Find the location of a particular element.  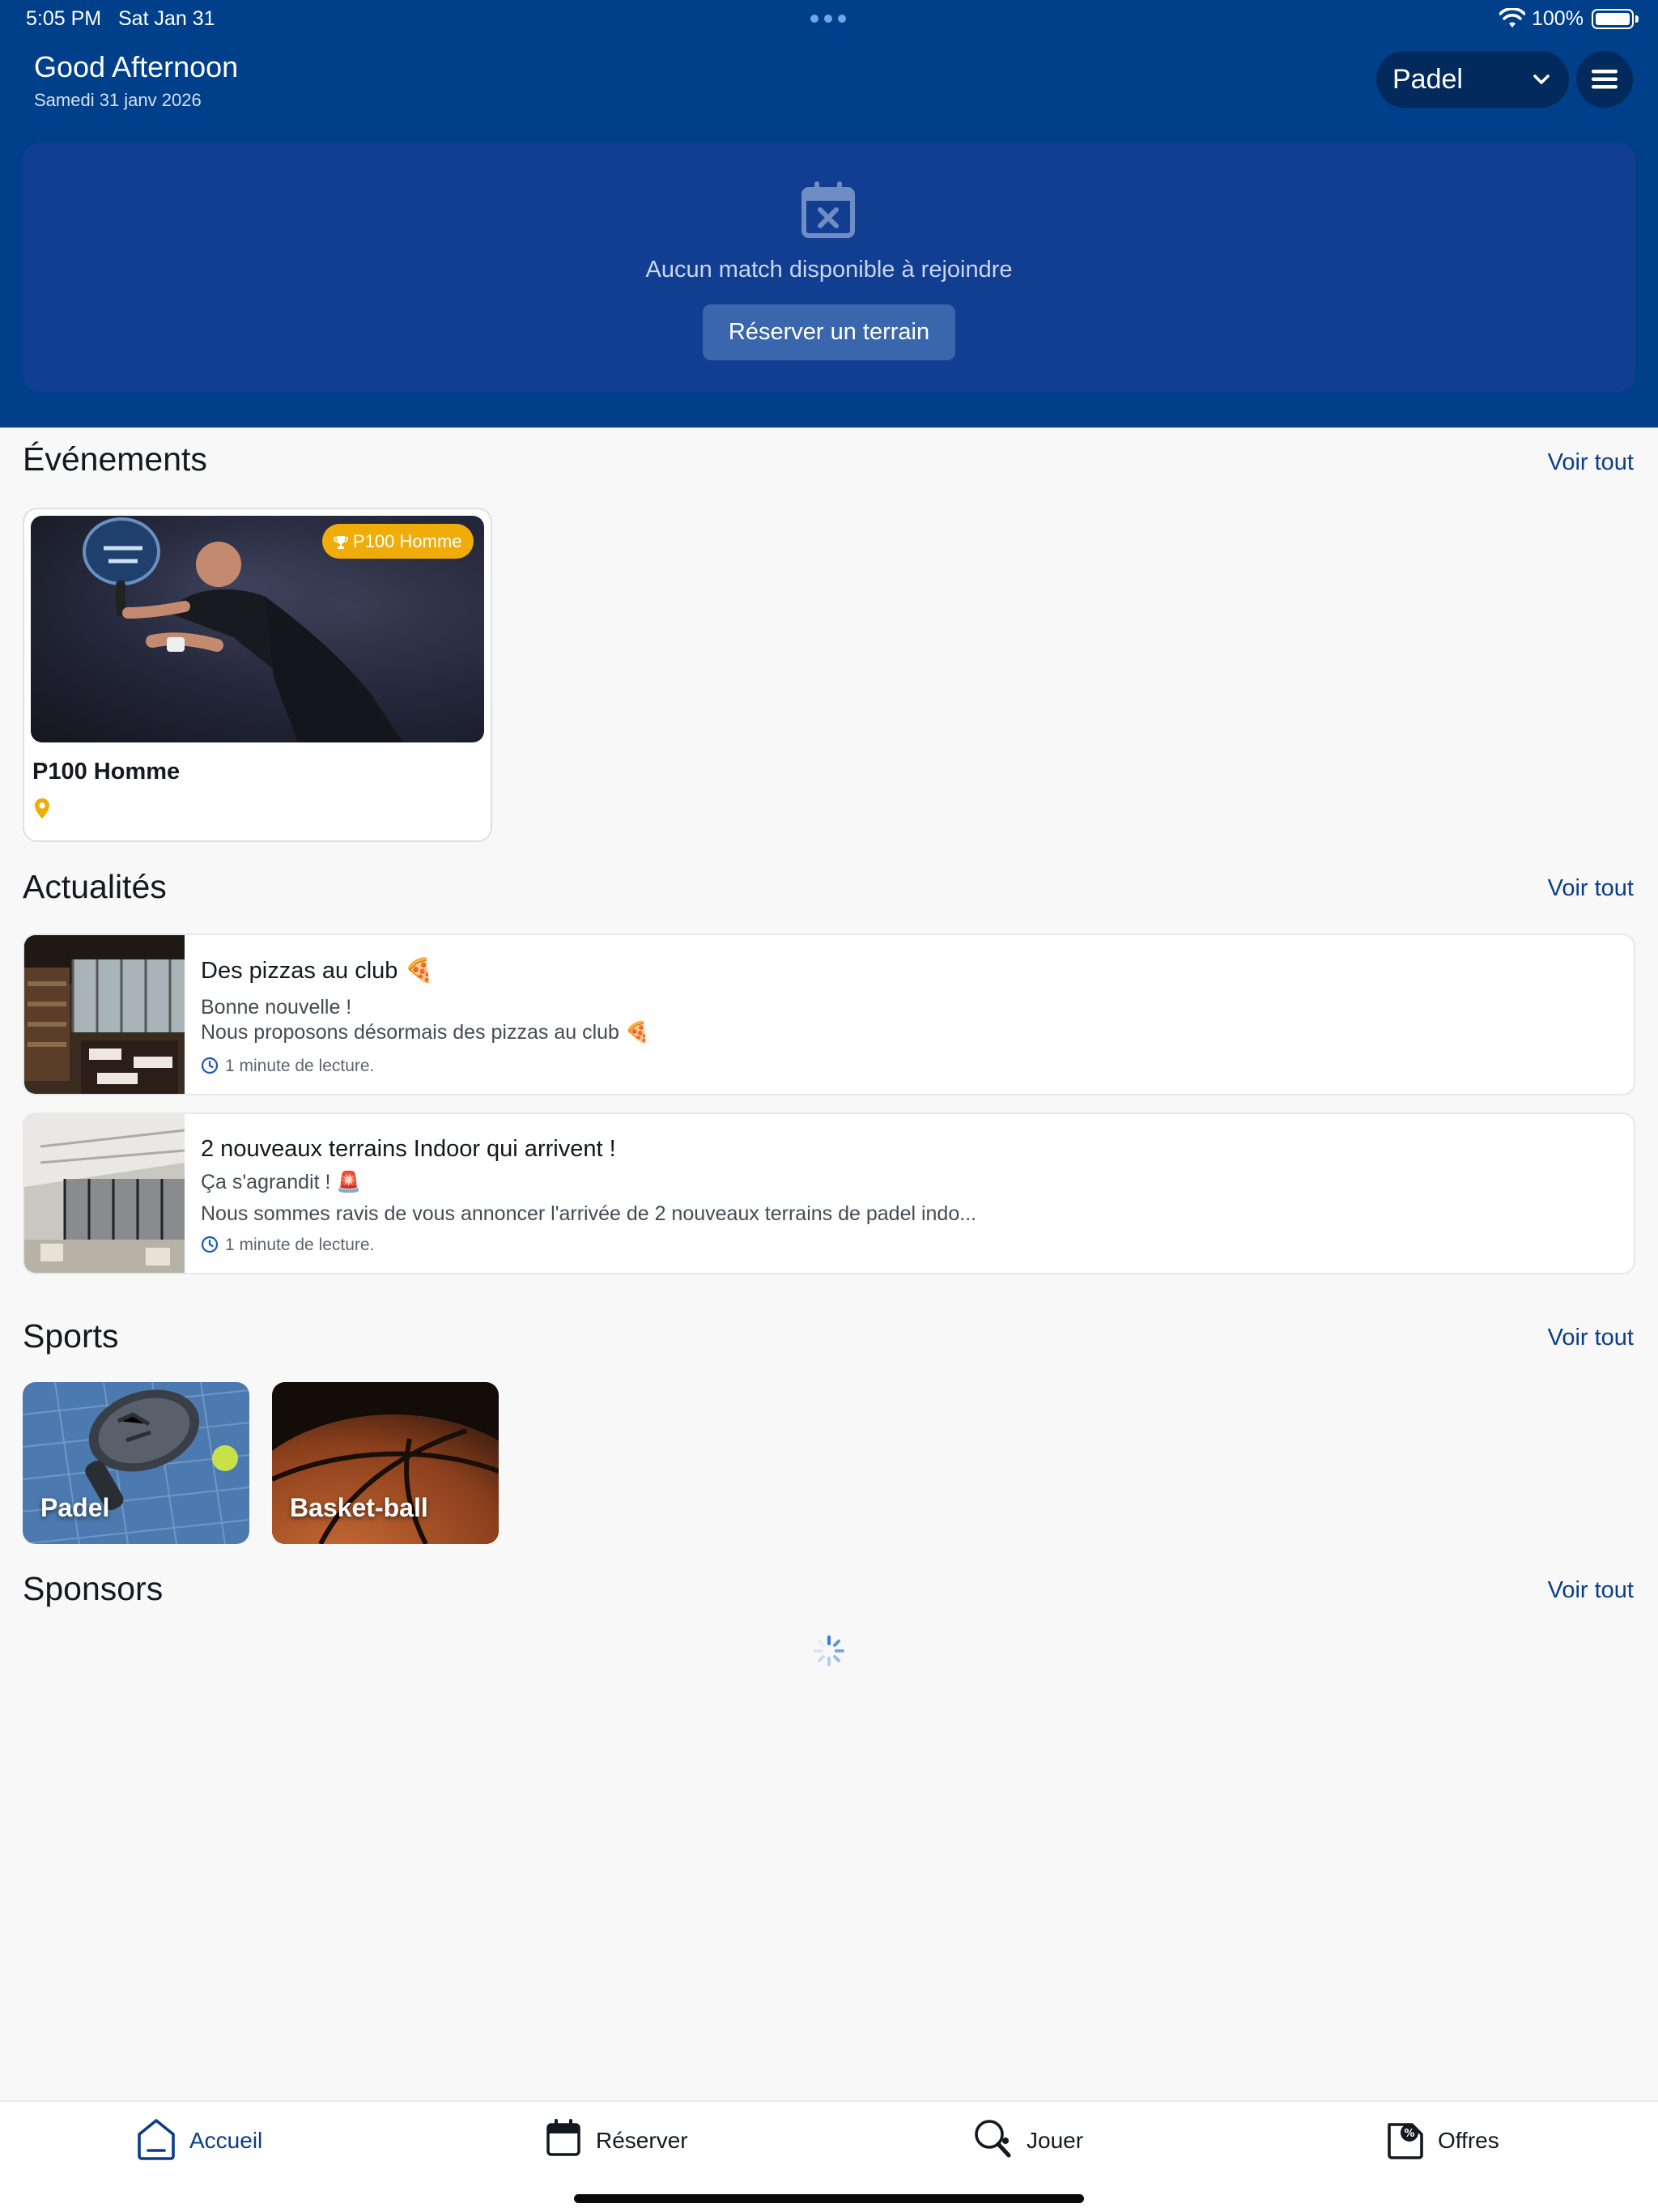

sport-tile-label: Basket-ball is located at coordinates (359, 1507).